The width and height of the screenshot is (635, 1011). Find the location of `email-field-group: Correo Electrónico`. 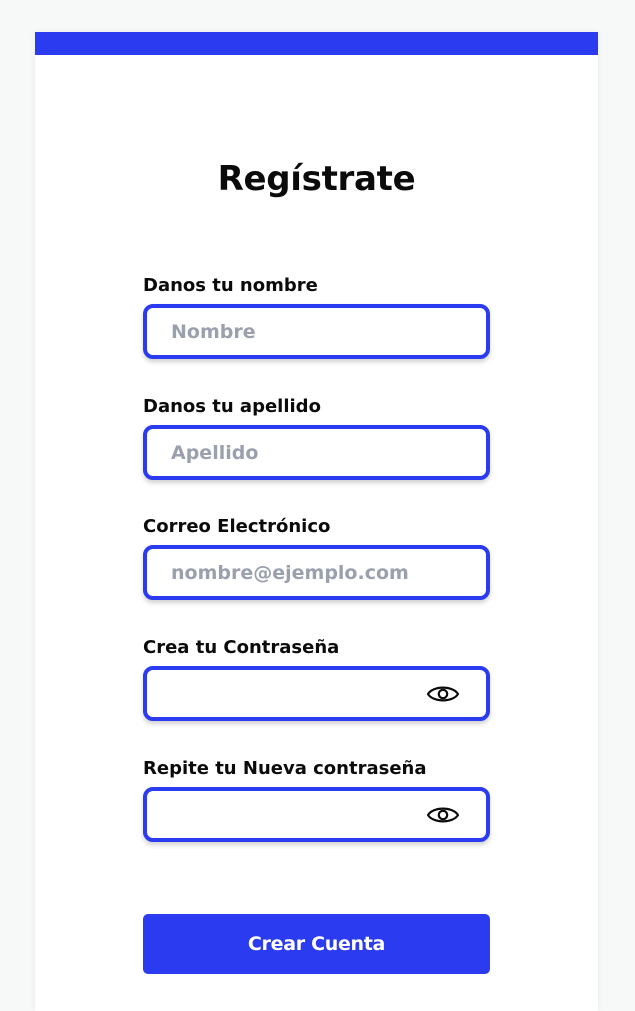

email-field-group: Correo Electrónico is located at coordinates (316, 556).